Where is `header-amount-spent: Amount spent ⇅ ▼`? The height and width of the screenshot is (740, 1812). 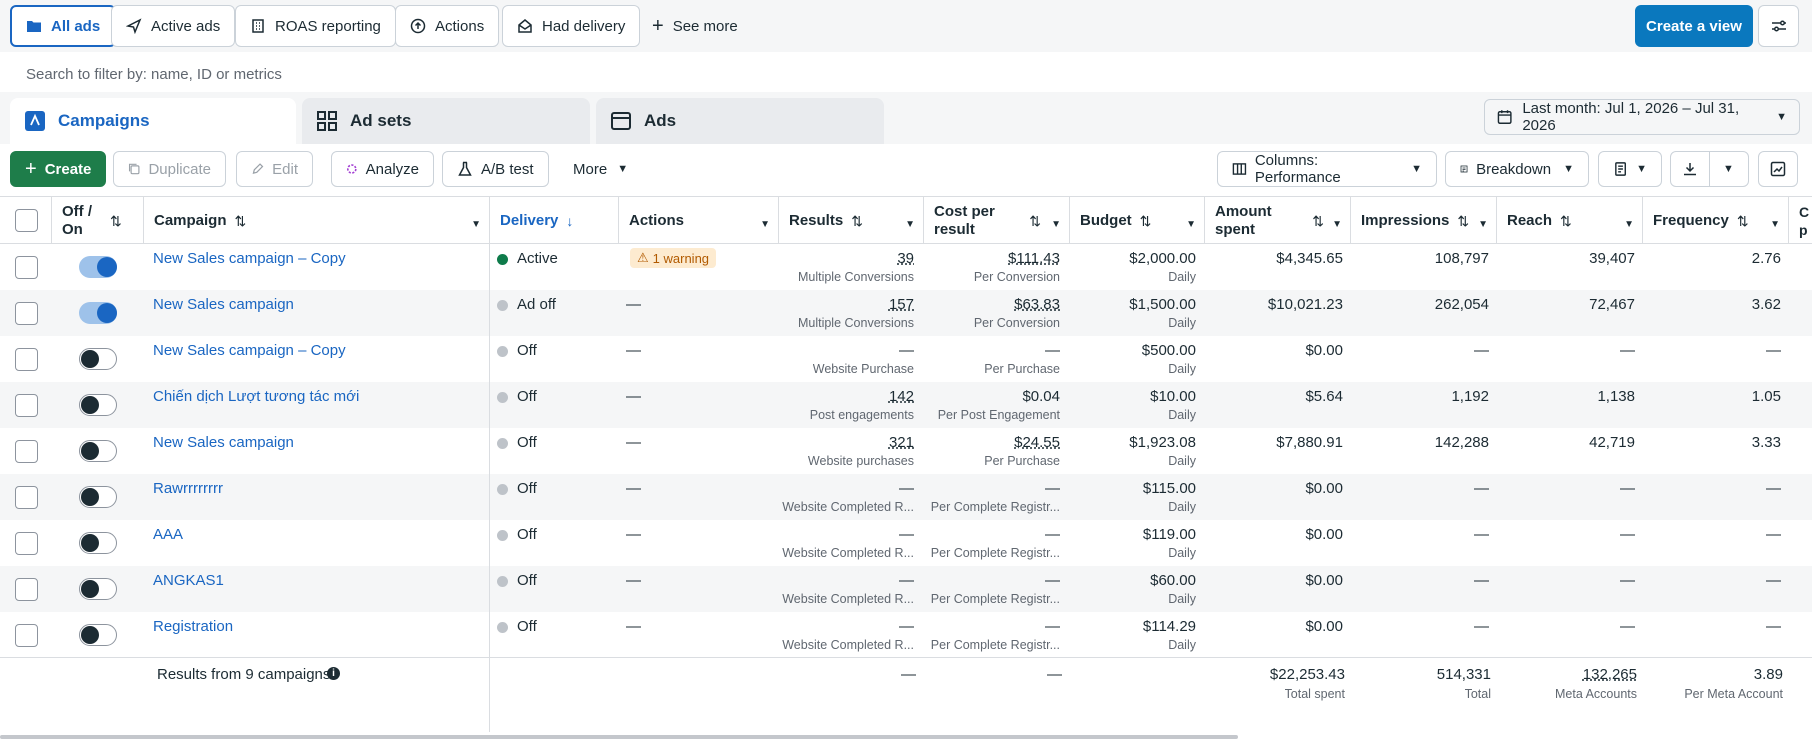 header-amount-spent: Amount spent ⇅ ▼ is located at coordinates (1278, 220).